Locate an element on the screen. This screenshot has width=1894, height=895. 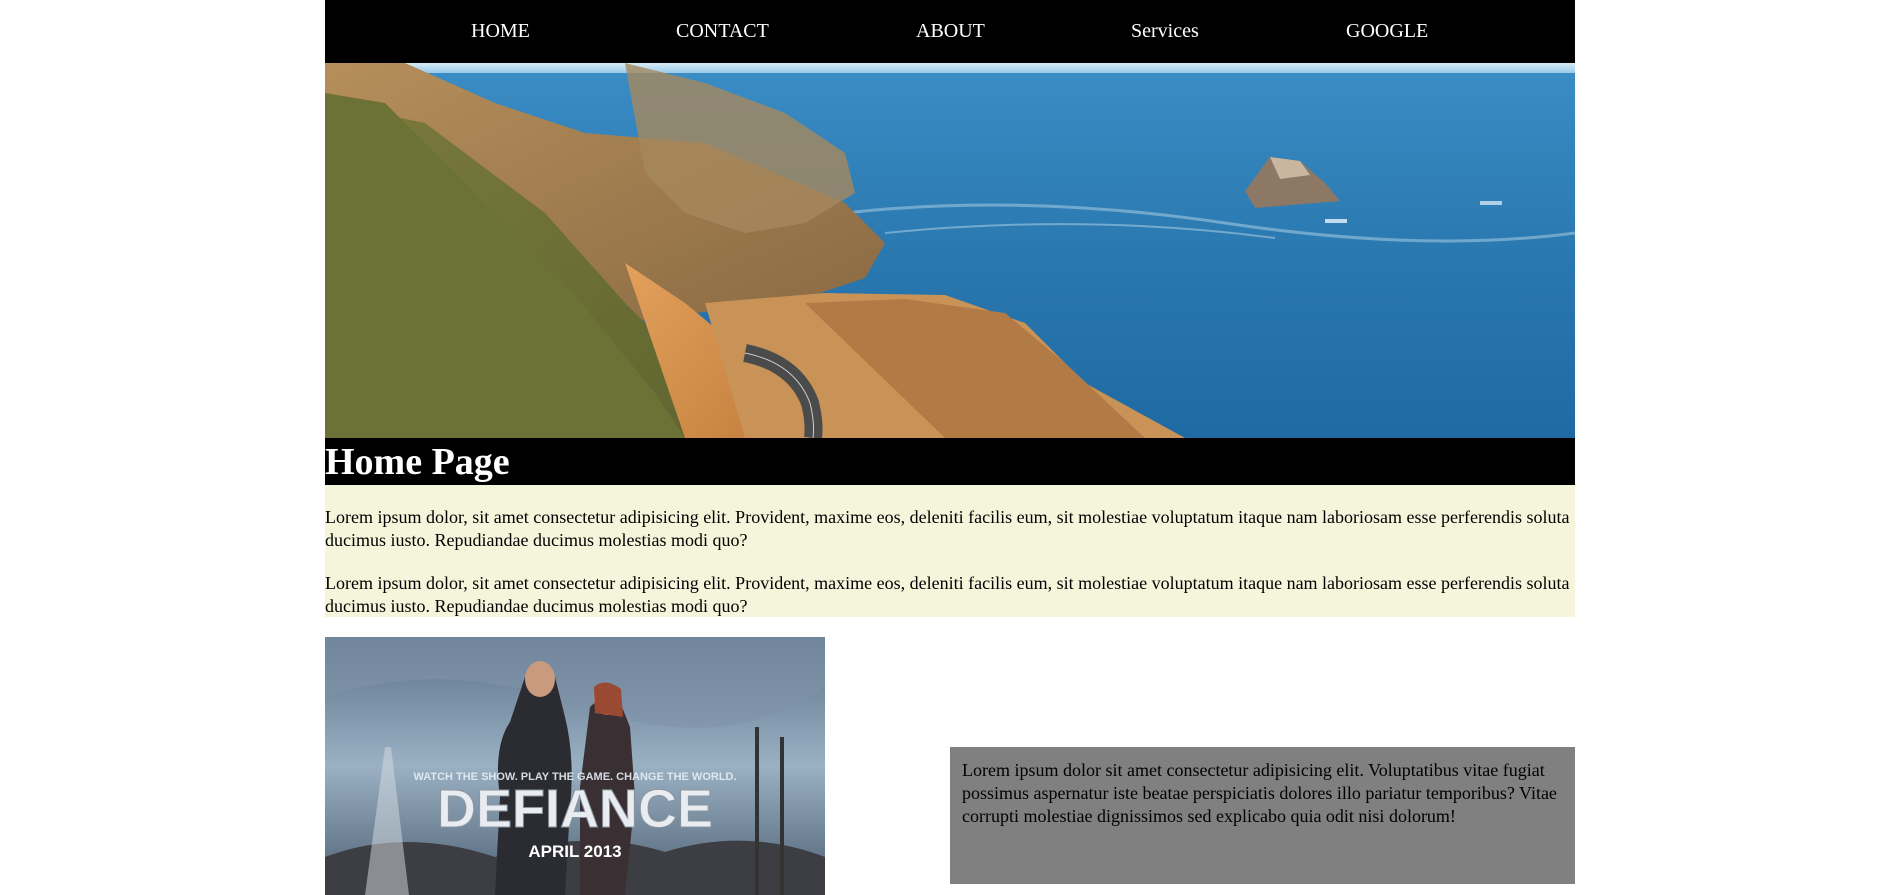
nav-link-contact: CONTACT is located at coordinates (722, 31).